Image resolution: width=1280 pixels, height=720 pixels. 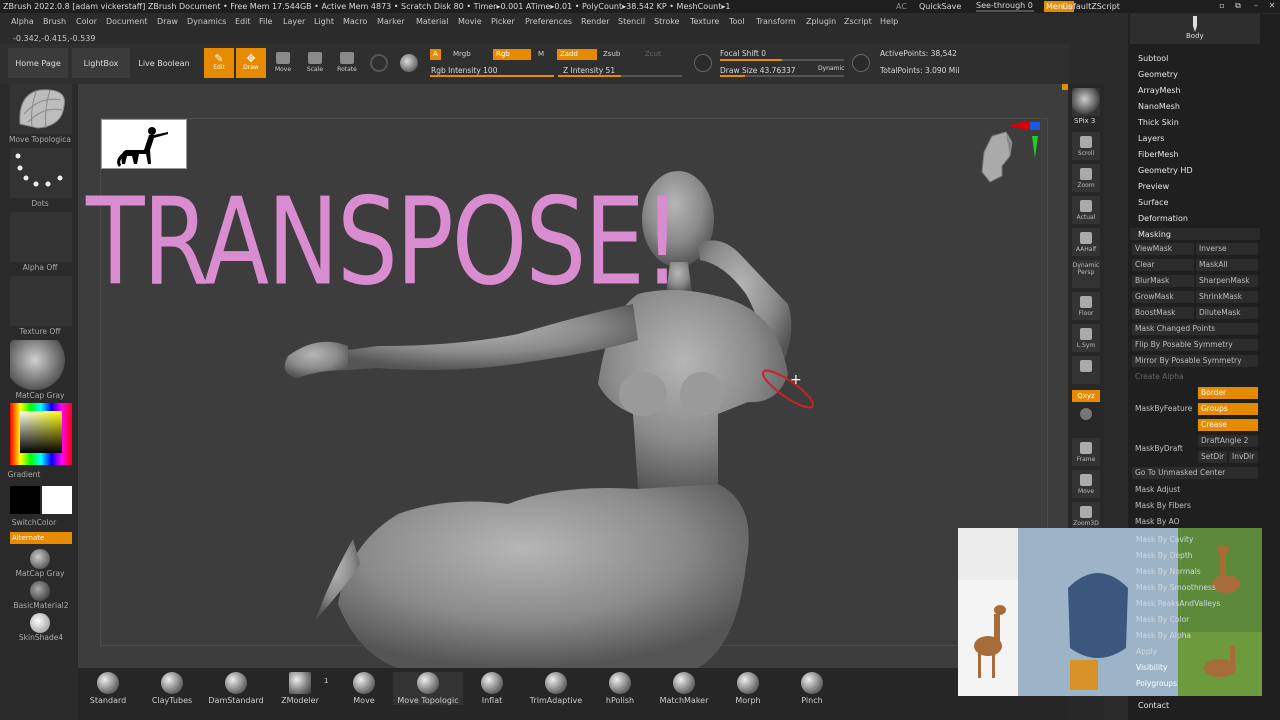 What do you see at coordinates (1005, 6) in the screenshot?
I see `see-through-slider: See-through 0` at bounding box center [1005, 6].